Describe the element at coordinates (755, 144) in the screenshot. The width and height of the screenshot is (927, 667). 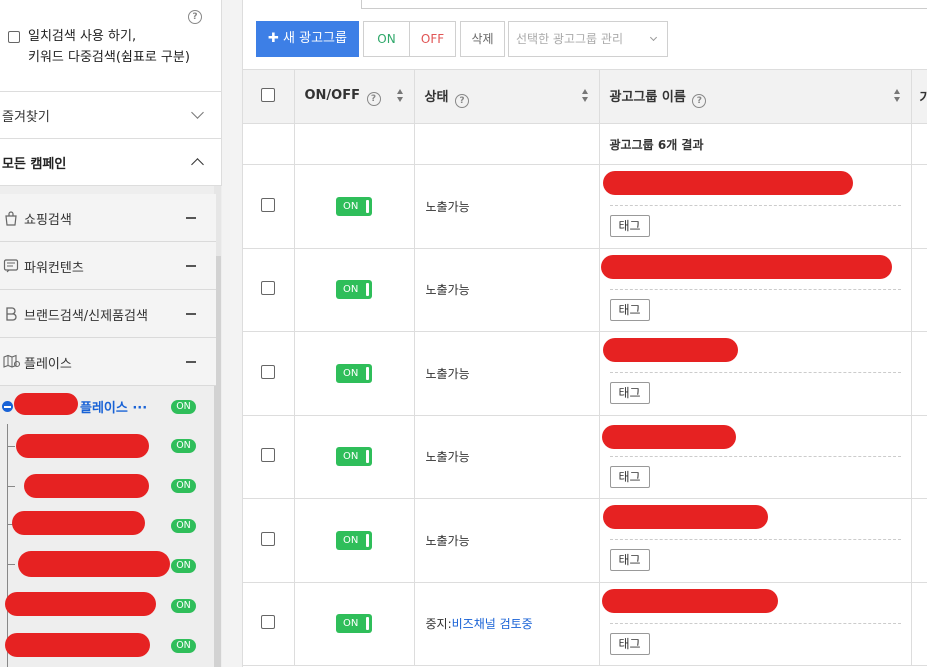
I see `result-count: 광고그룹 6개 결과` at that location.